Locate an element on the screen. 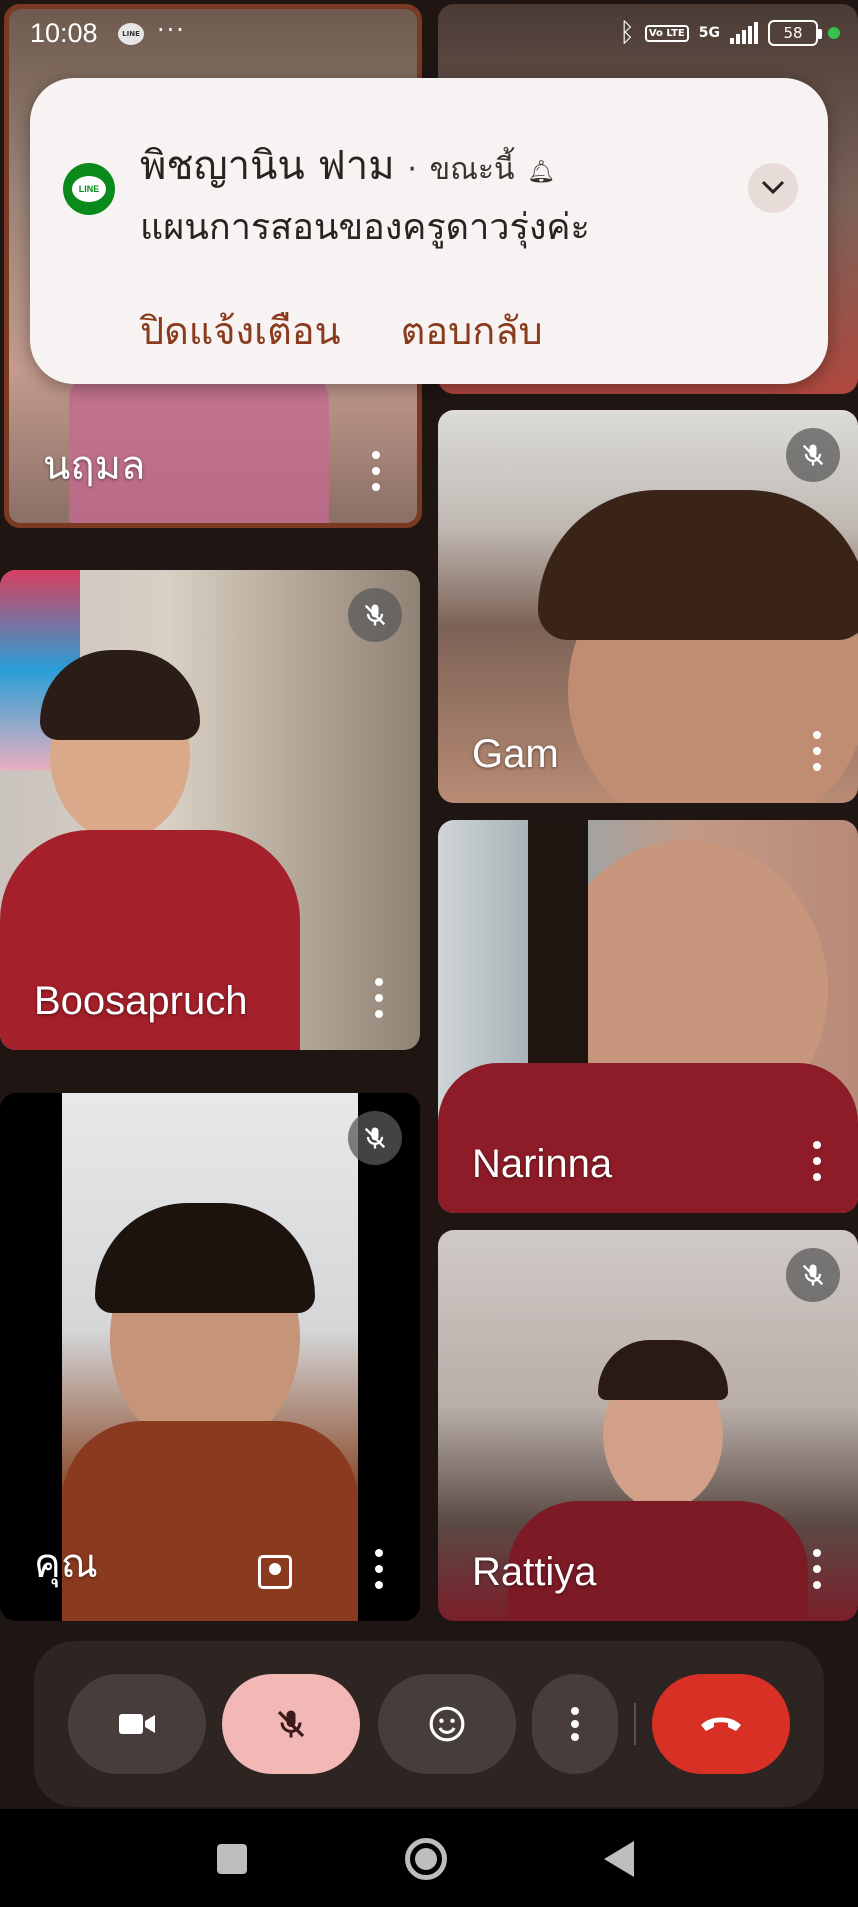 The width and height of the screenshot is (858, 1907). camera-icon is located at coordinates (137, 1724).